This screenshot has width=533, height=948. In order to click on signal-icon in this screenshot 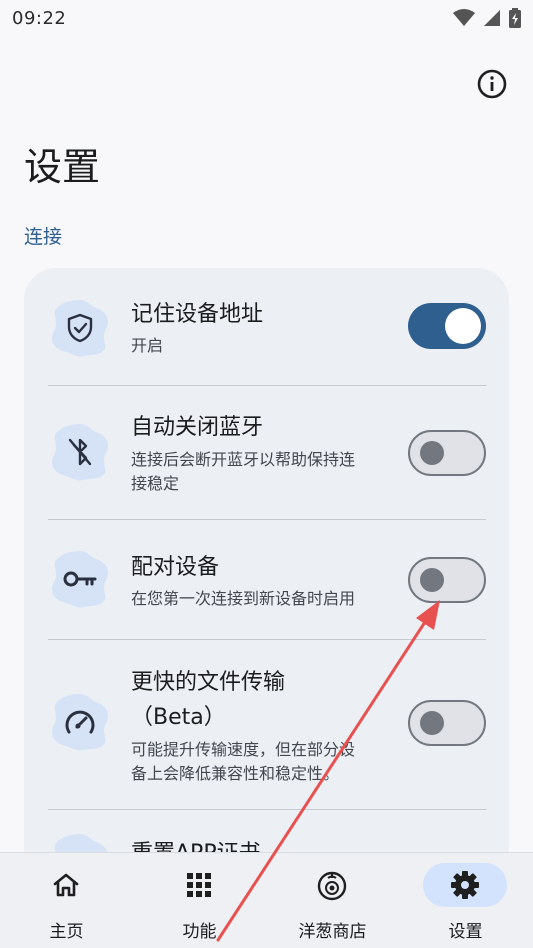, I will do `click(492, 18)`.